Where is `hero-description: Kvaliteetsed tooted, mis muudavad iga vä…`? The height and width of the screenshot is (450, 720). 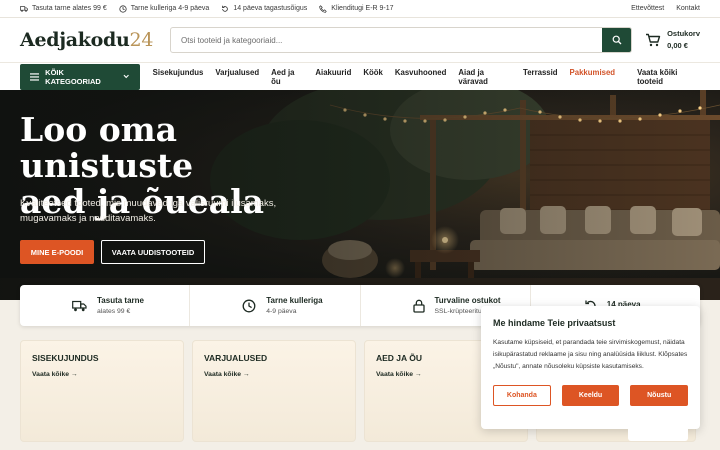
hero-description: Kvaliteetsed tooted, mis muudavad iga vä… is located at coordinates (148, 211).